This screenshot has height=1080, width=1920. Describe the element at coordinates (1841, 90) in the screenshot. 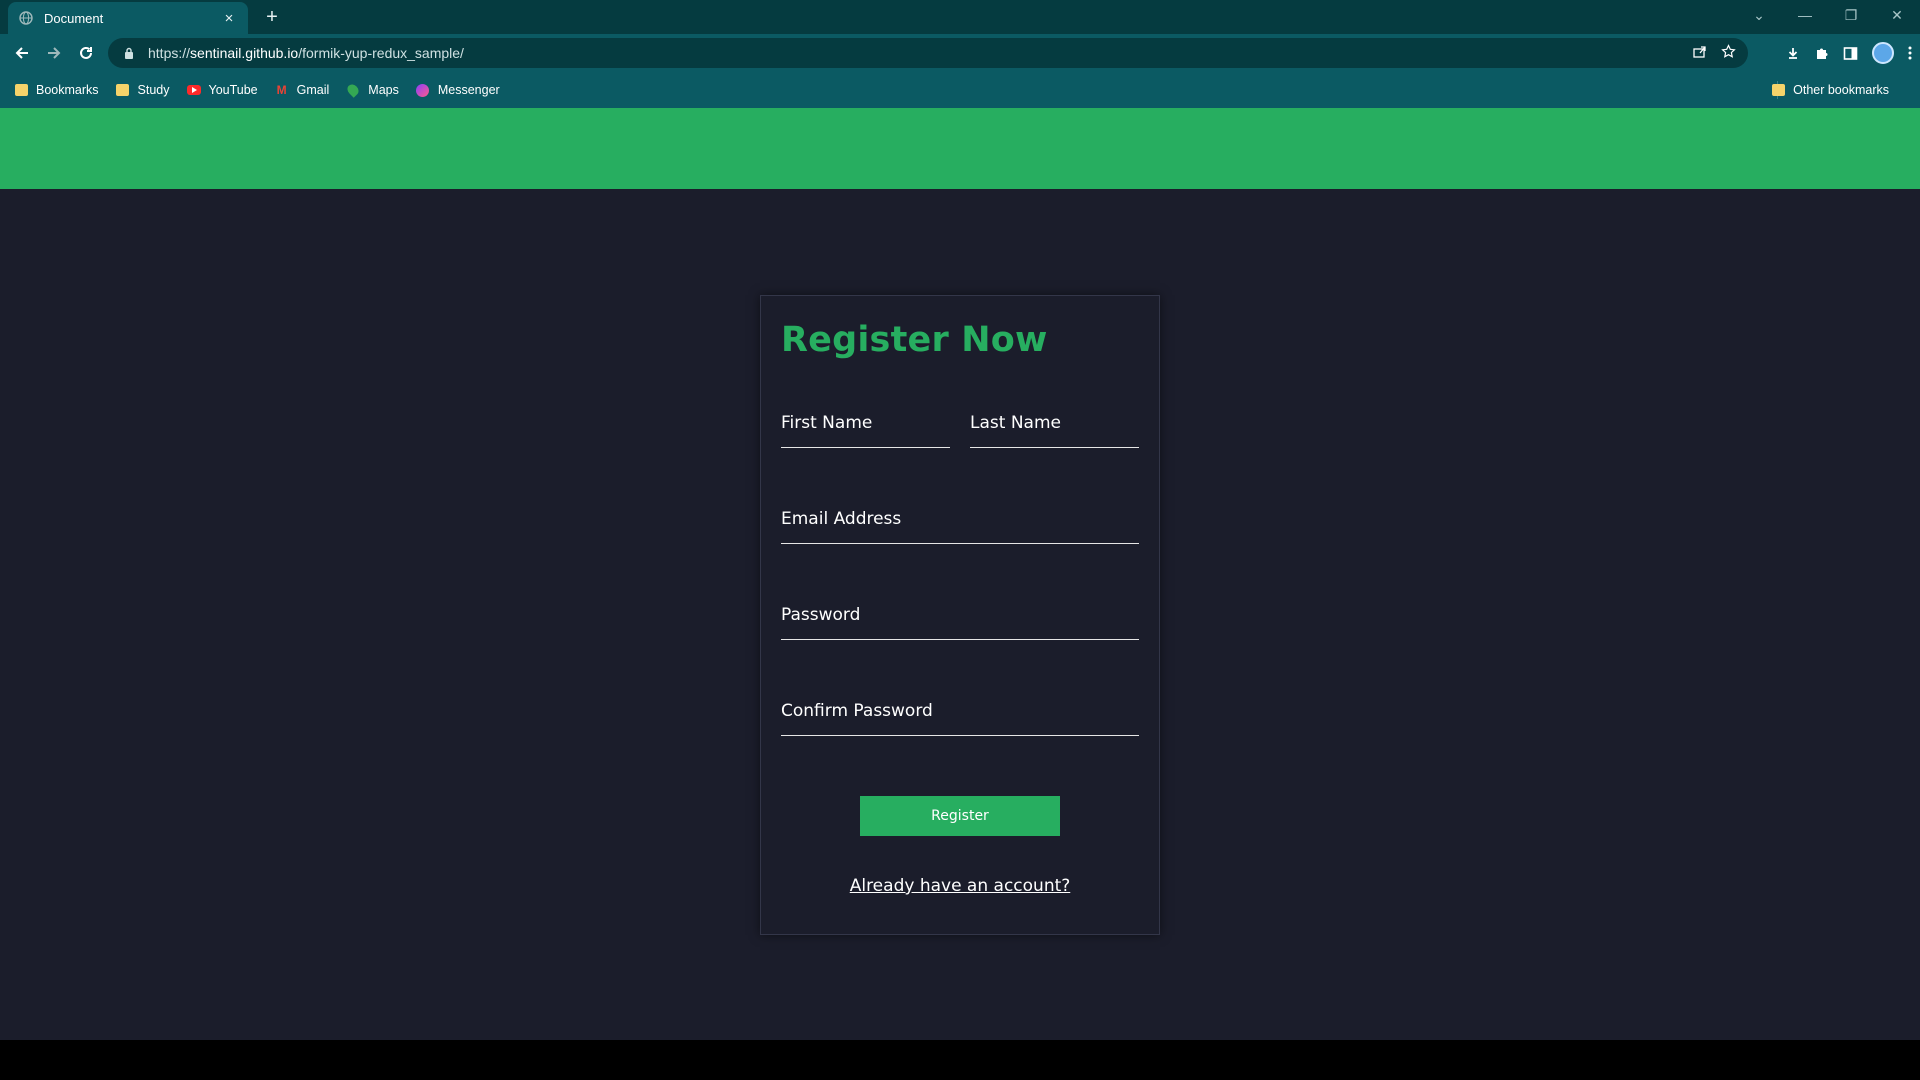

I see `other-bookmarks-label: Other bookmarks` at that location.